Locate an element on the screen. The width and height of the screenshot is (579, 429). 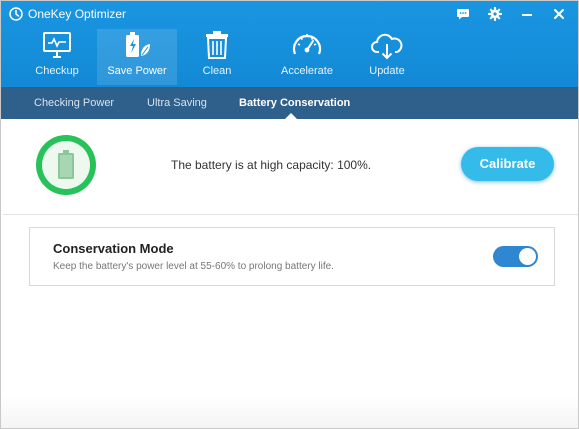
minimize-button is located at coordinates (527, 14).